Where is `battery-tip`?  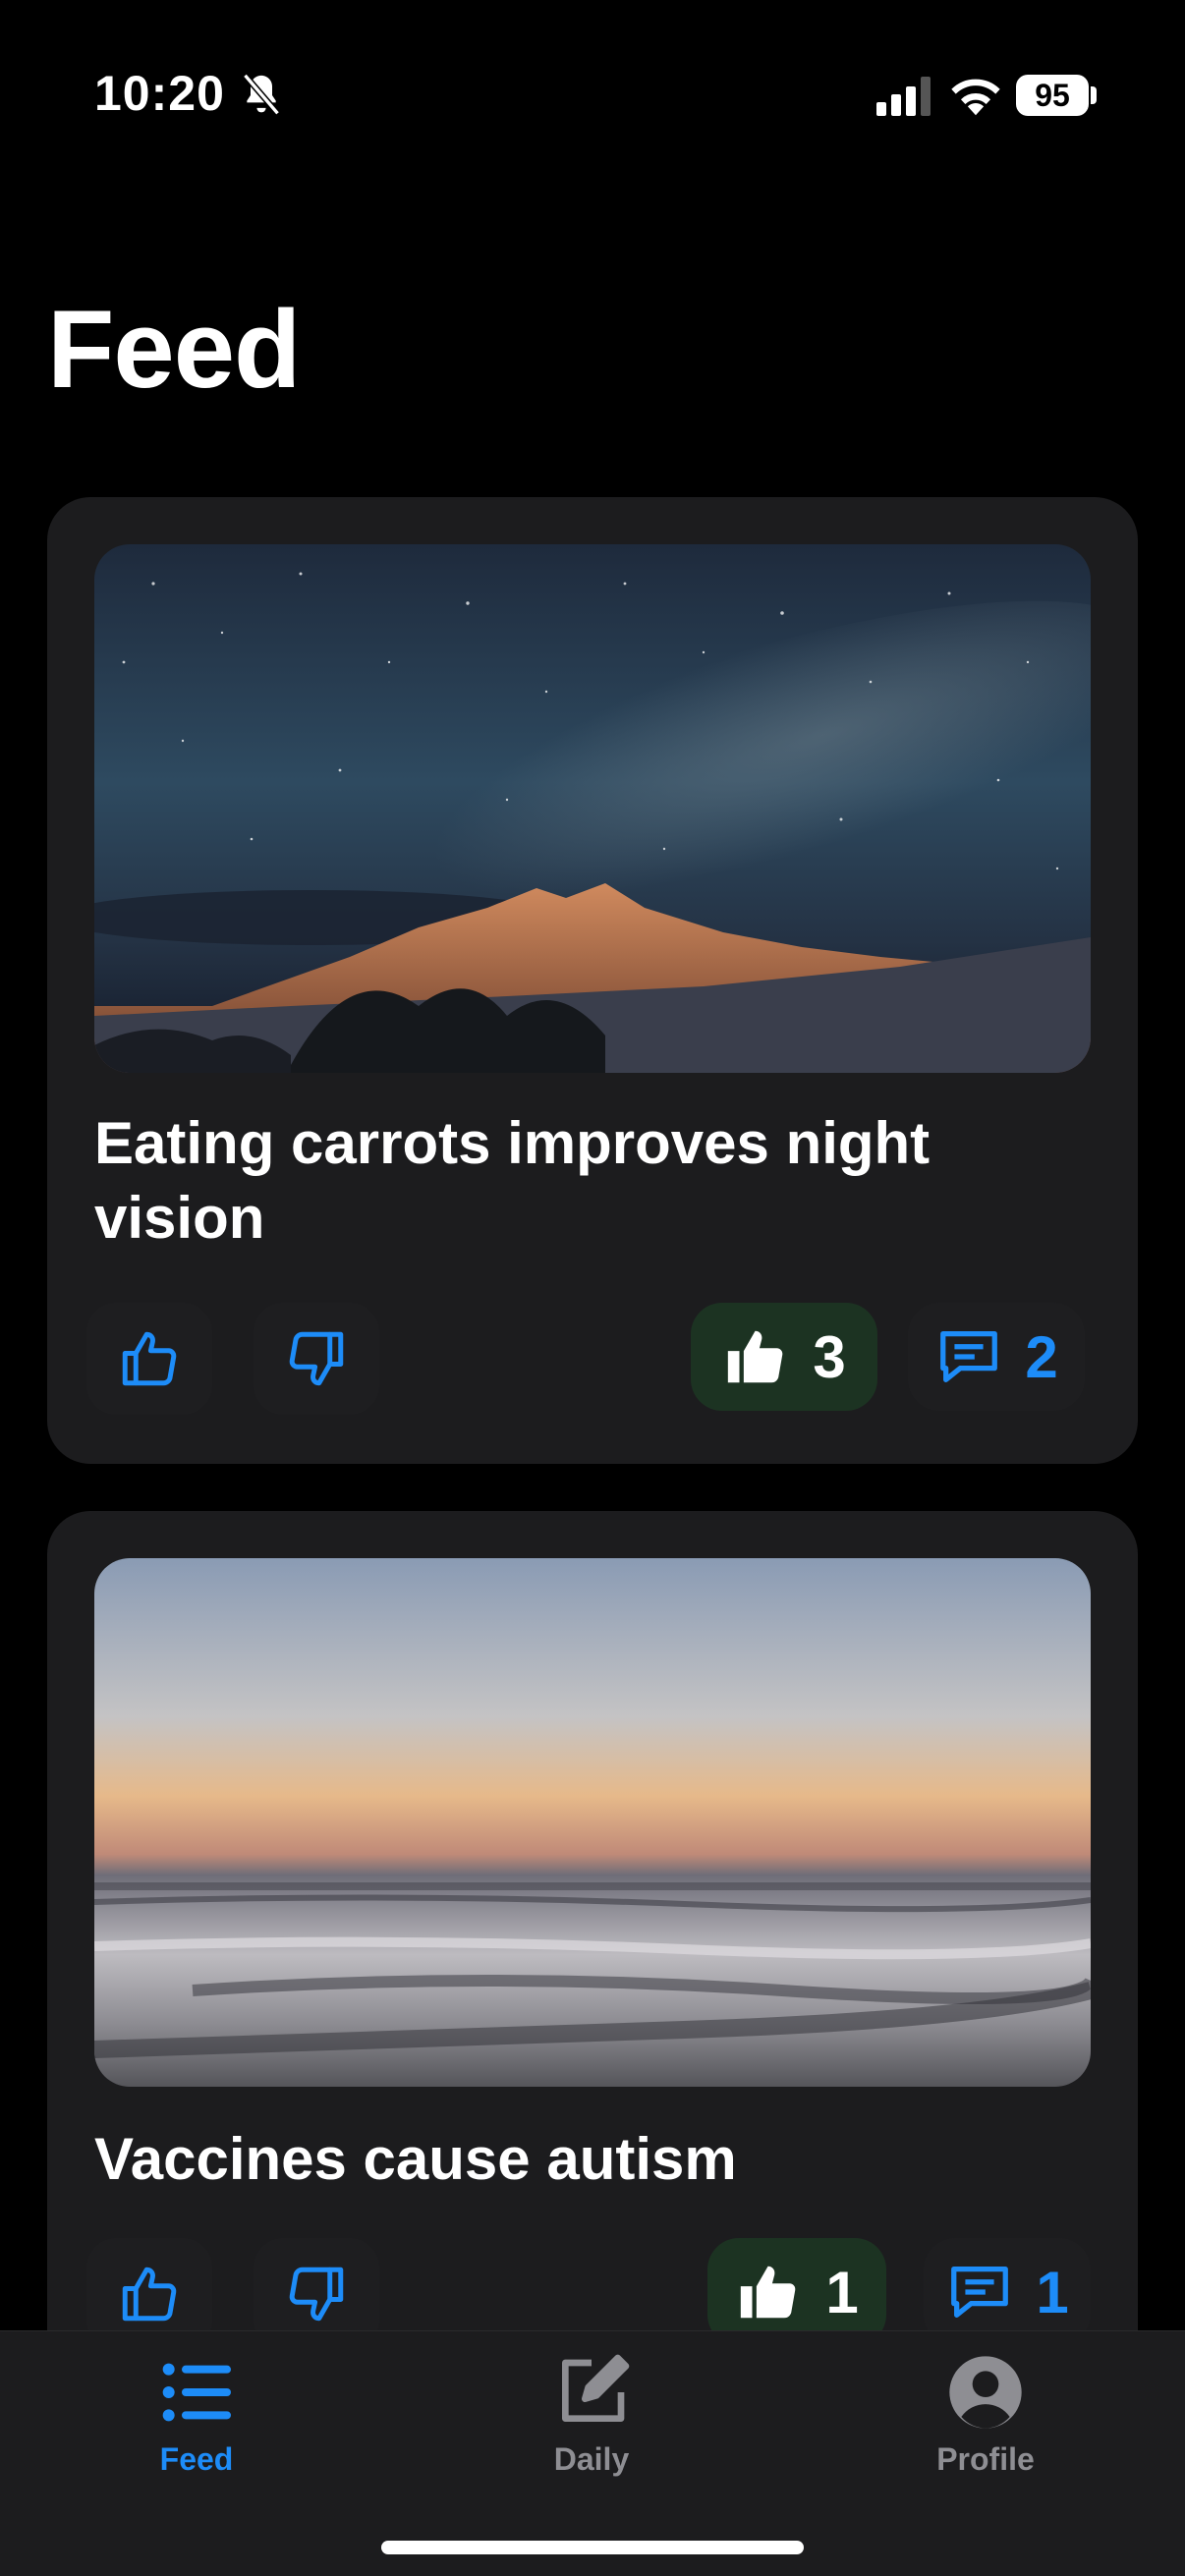 battery-tip is located at coordinates (1094, 95).